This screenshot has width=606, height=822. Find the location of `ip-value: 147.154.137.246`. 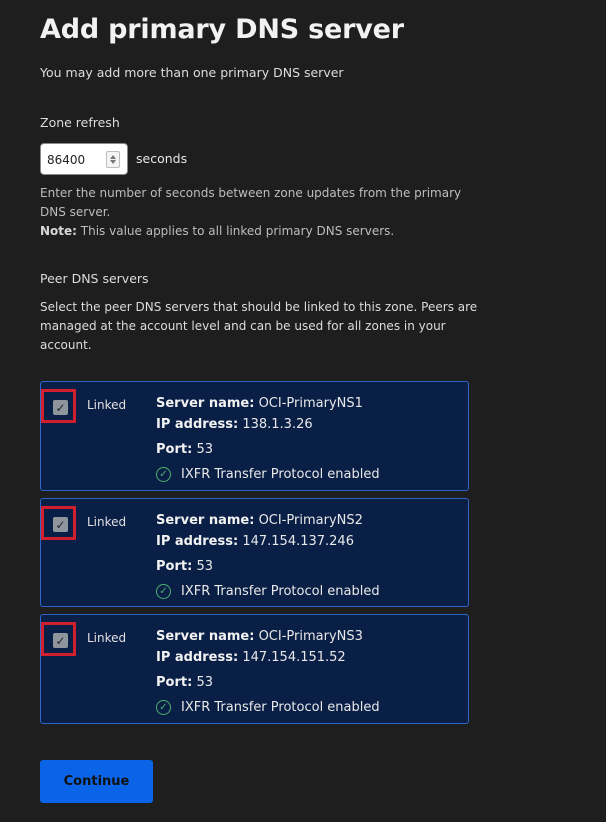

ip-value: 147.154.137.246 is located at coordinates (298, 541).